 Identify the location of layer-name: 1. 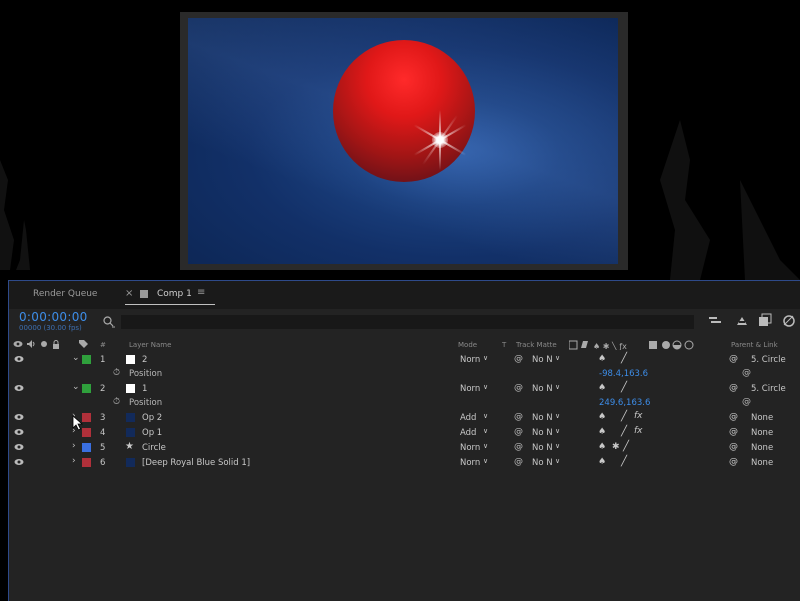
(144, 389).